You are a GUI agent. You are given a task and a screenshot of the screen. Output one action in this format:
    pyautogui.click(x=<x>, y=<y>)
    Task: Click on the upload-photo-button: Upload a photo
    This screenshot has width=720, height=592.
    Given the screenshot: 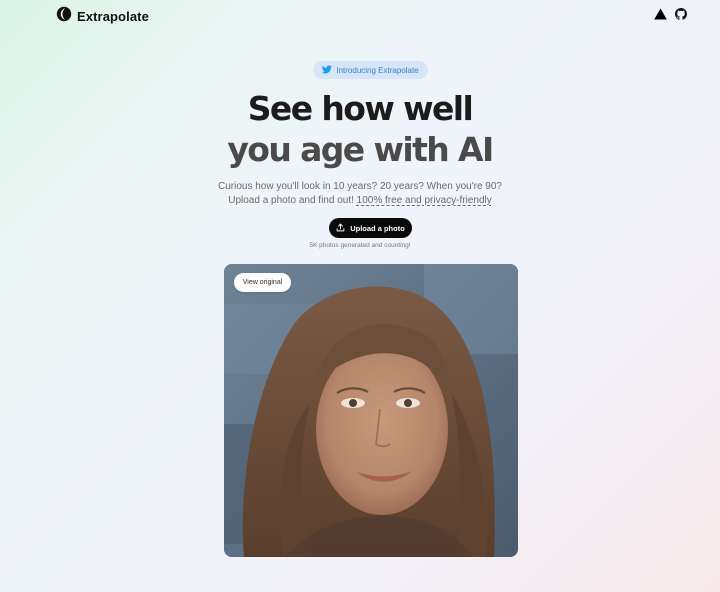 What is the action you would take?
    pyautogui.click(x=370, y=228)
    